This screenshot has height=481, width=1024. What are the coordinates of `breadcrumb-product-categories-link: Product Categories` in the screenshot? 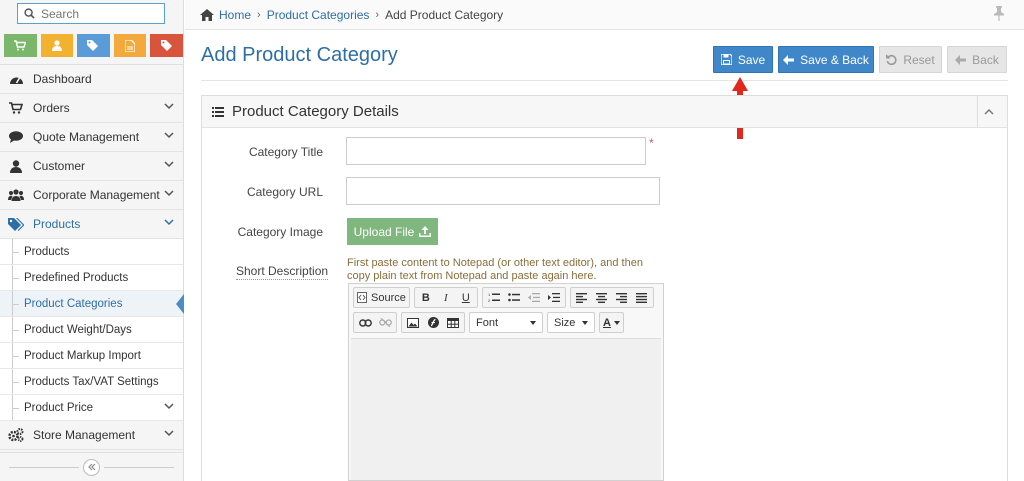 It's located at (318, 15).